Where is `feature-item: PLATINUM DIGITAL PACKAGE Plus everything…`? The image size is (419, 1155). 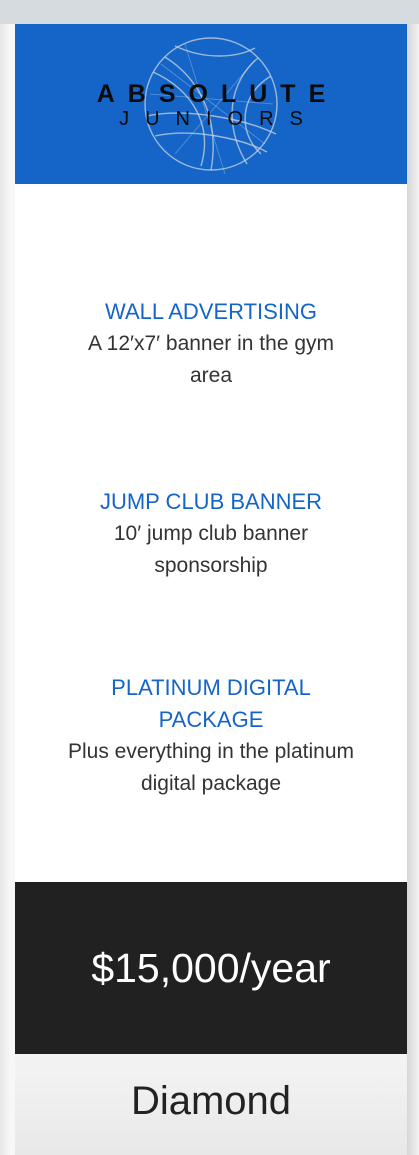
feature-item: PLATINUM DIGITAL PACKAGE Plus everything… is located at coordinates (211, 736).